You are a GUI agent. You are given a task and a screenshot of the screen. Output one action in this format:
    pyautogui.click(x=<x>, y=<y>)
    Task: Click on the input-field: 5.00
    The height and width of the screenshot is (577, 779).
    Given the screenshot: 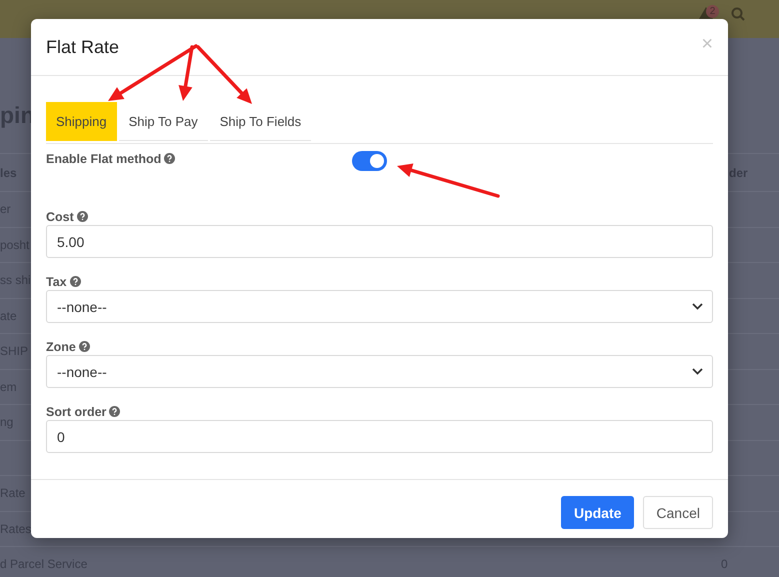 What is the action you would take?
    pyautogui.click(x=379, y=241)
    